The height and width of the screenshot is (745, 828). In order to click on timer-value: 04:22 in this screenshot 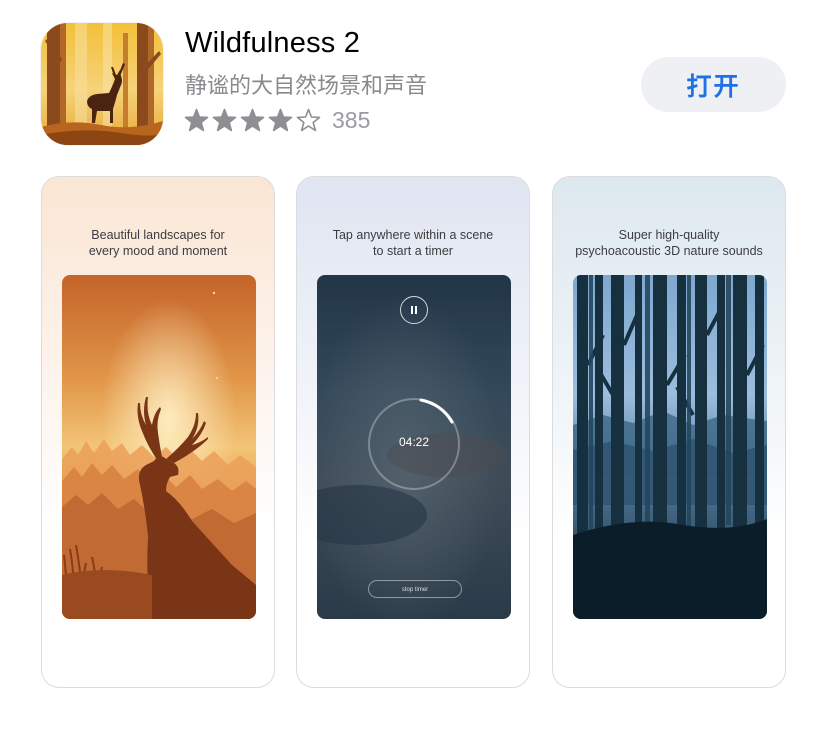, I will do `click(414, 442)`.